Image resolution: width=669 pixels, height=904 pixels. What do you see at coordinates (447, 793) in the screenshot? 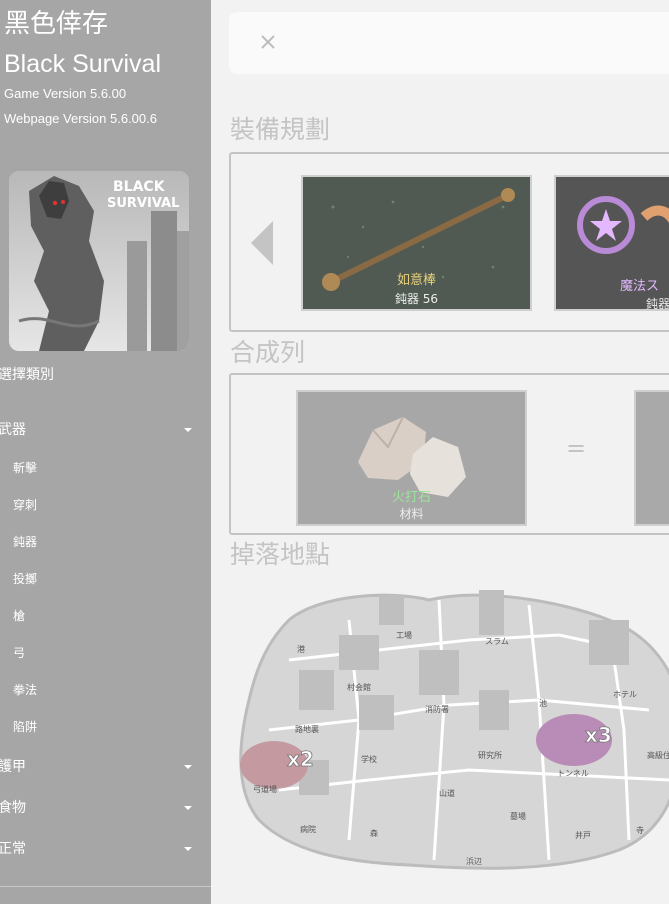
I see `map-label: 山道` at bounding box center [447, 793].